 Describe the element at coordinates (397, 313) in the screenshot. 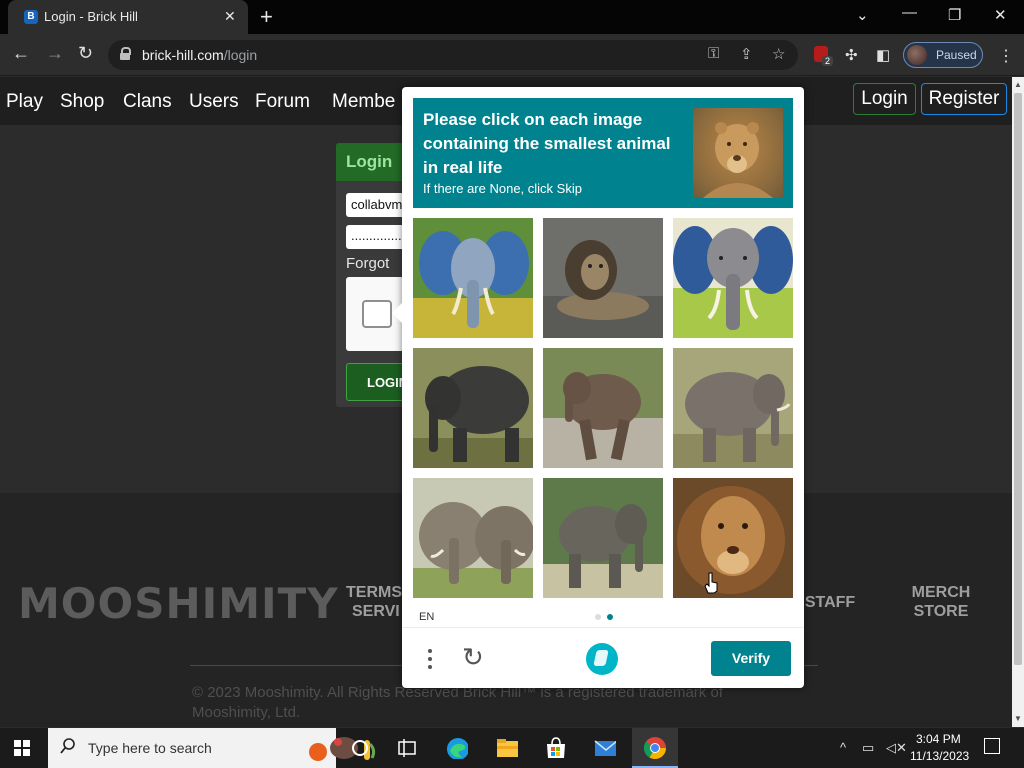

I see `challenge-pointer` at that location.